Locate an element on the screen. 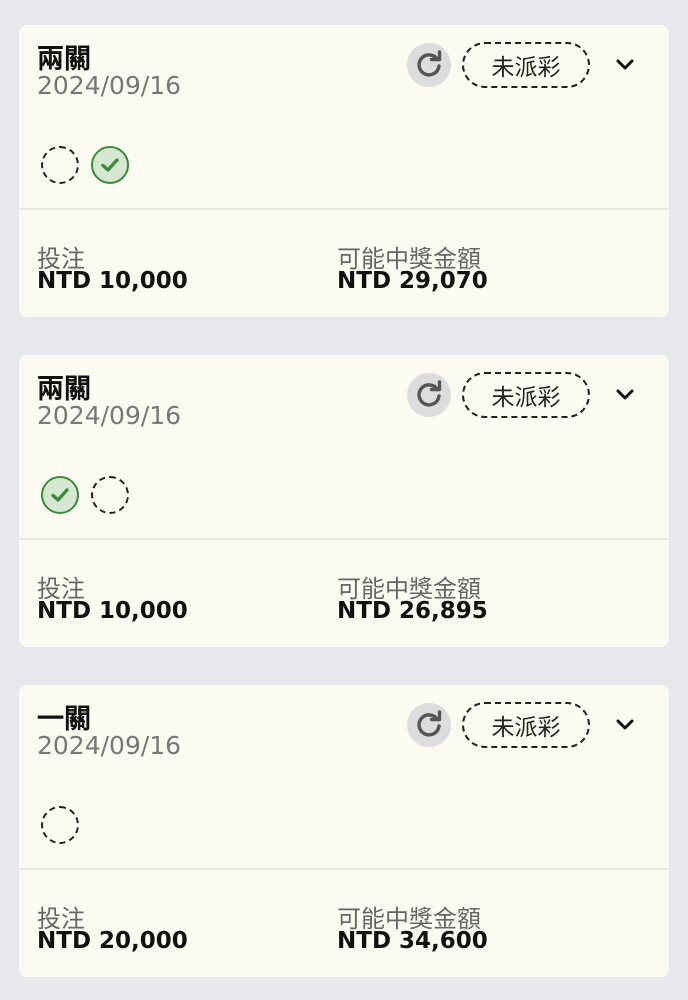 This screenshot has height=1000, width=688. payout-value: NTD 29,070 is located at coordinates (412, 281).